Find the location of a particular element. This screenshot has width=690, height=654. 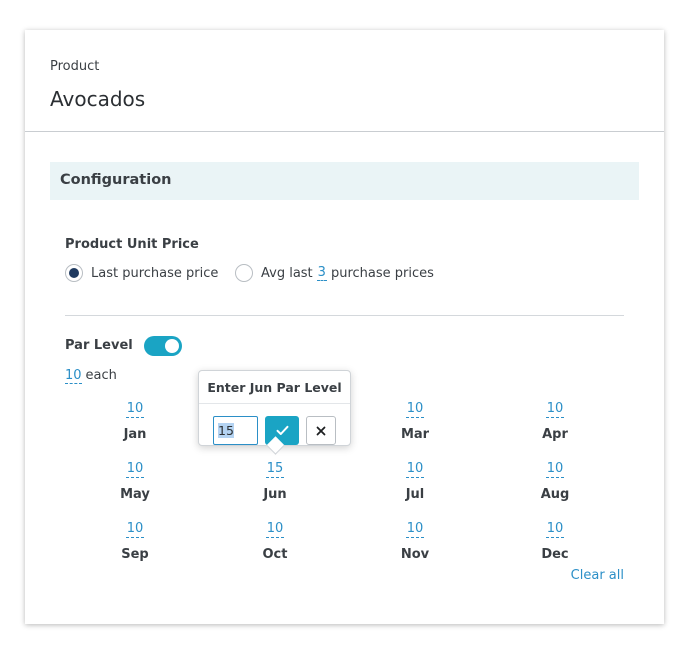

month-cell-nov: 10 Nov is located at coordinates (415, 539).